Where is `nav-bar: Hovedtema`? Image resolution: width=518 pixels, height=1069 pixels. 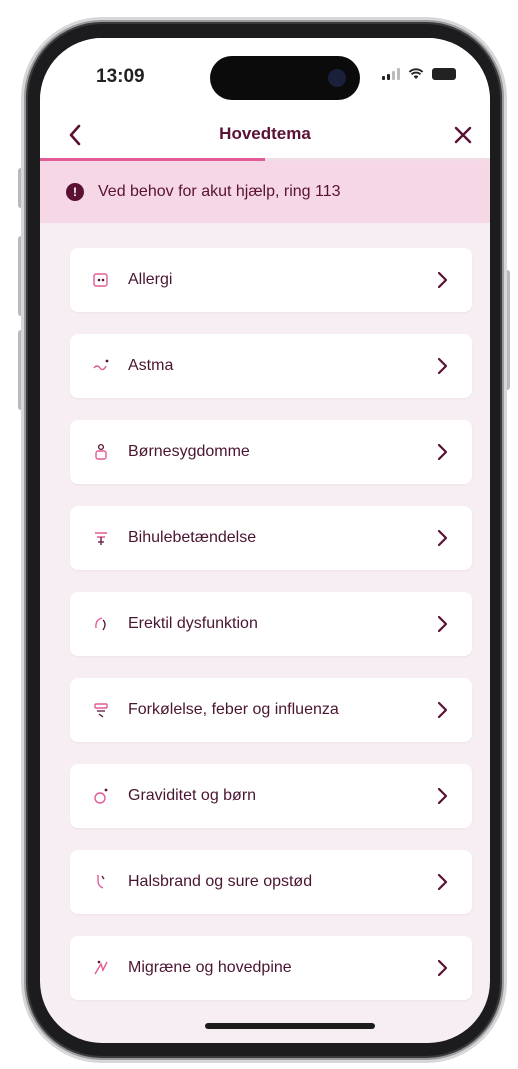 nav-bar: Hovedtema is located at coordinates (265, 135).